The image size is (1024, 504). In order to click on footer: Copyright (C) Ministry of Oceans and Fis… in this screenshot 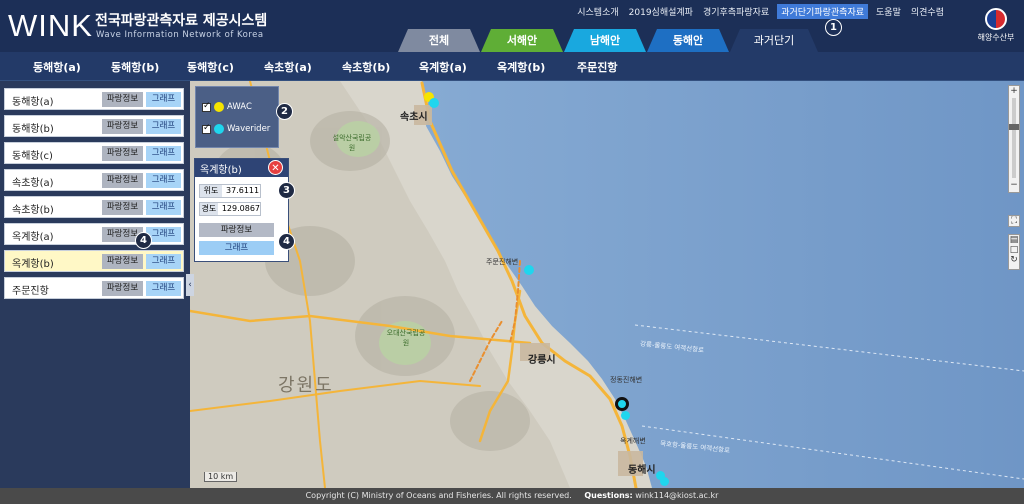, I will do `click(512, 496)`.